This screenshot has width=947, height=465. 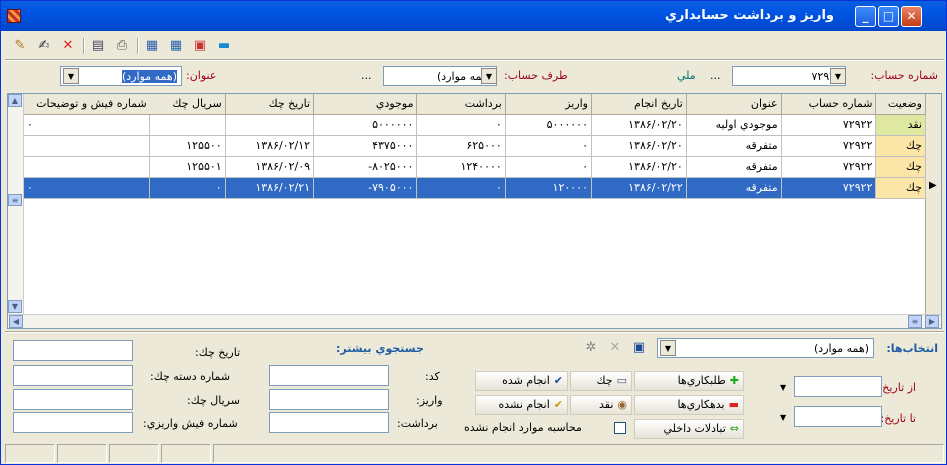 What do you see at coordinates (73, 350) in the screenshot?
I see `cheque-date-input` at bounding box center [73, 350].